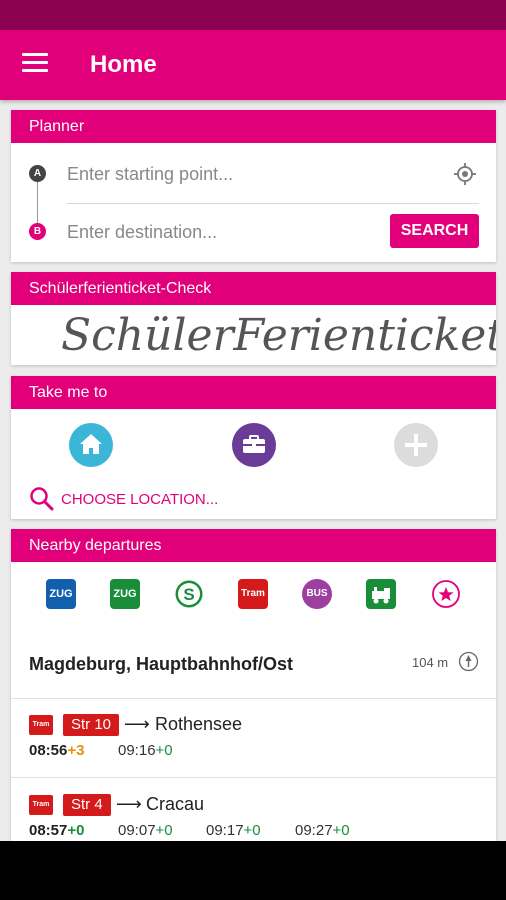 This screenshot has height=900, width=506. What do you see at coordinates (252, 232) in the screenshot?
I see `destination-input` at bounding box center [252, 232].